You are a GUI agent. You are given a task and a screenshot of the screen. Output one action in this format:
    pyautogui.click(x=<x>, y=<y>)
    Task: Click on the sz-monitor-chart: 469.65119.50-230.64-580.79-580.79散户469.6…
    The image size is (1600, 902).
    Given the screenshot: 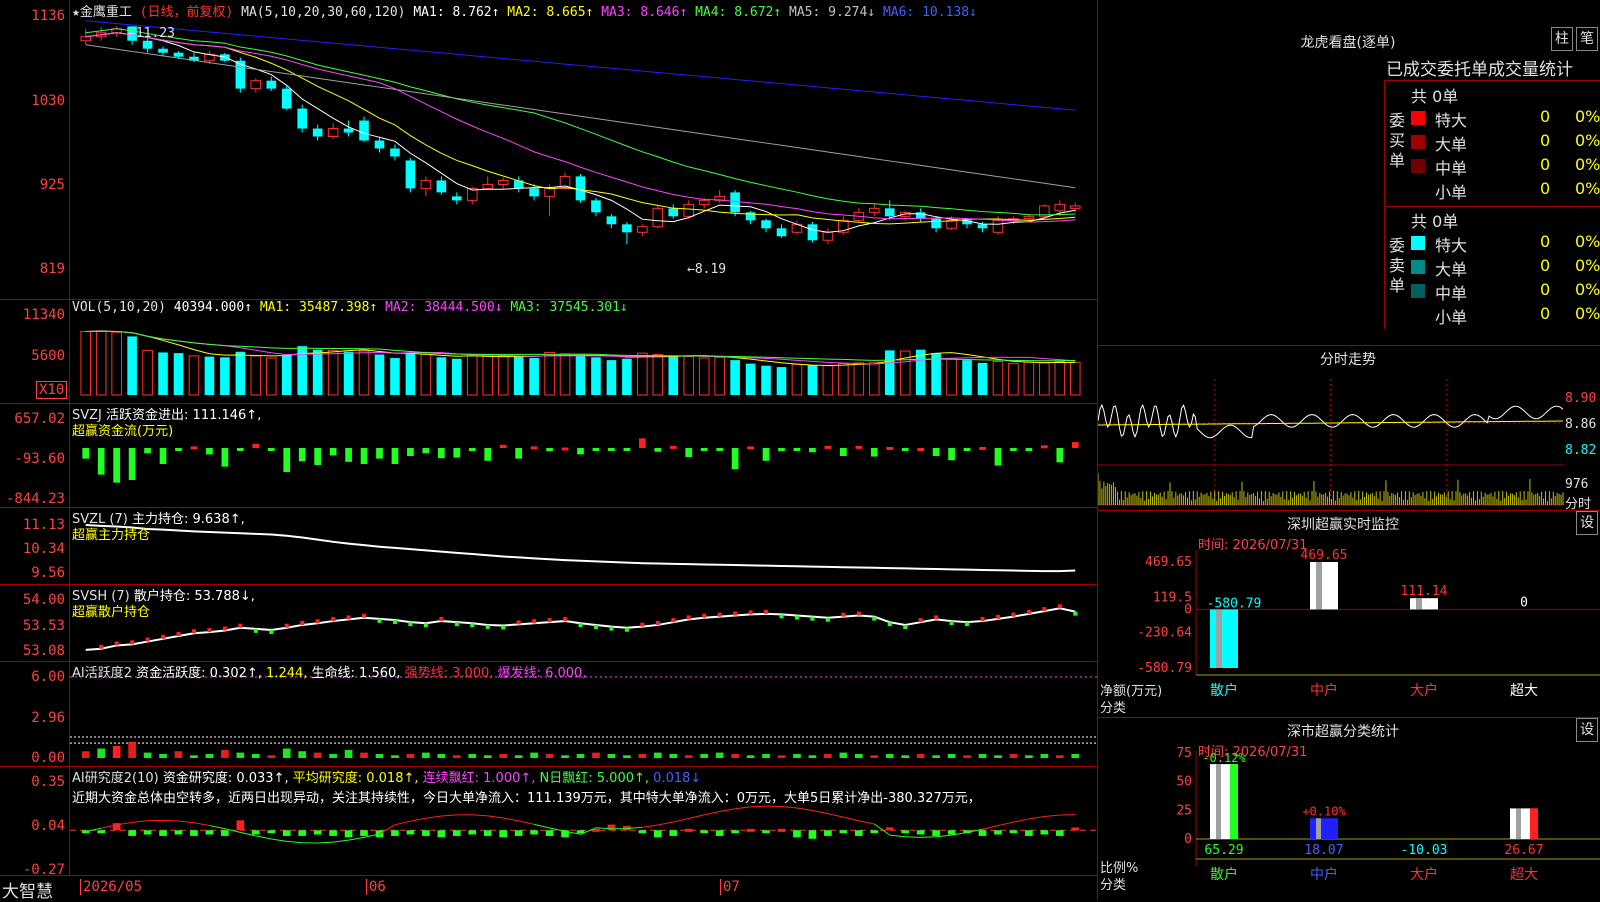 What is the action you would take?
    pyautogui.click(x=1349, y=613)
    